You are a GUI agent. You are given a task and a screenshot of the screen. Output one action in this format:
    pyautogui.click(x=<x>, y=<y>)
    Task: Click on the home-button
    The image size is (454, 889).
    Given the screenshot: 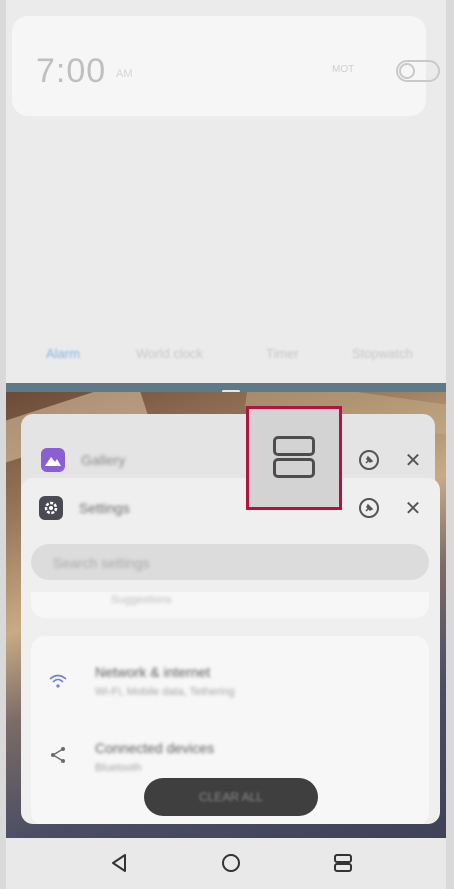 What is the action you would take?
    pyautogui.click(x=231, y=863)
    